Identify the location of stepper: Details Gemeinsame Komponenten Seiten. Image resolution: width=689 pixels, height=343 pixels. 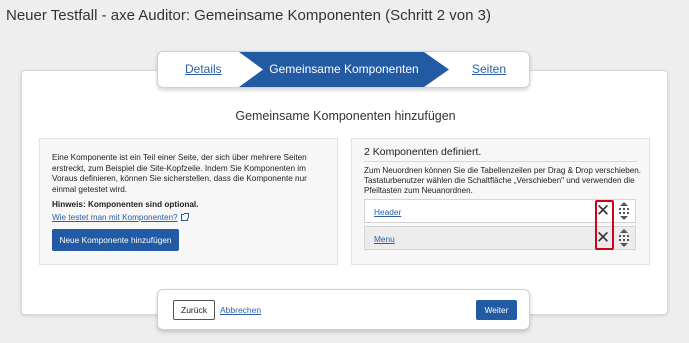
(343, 69).